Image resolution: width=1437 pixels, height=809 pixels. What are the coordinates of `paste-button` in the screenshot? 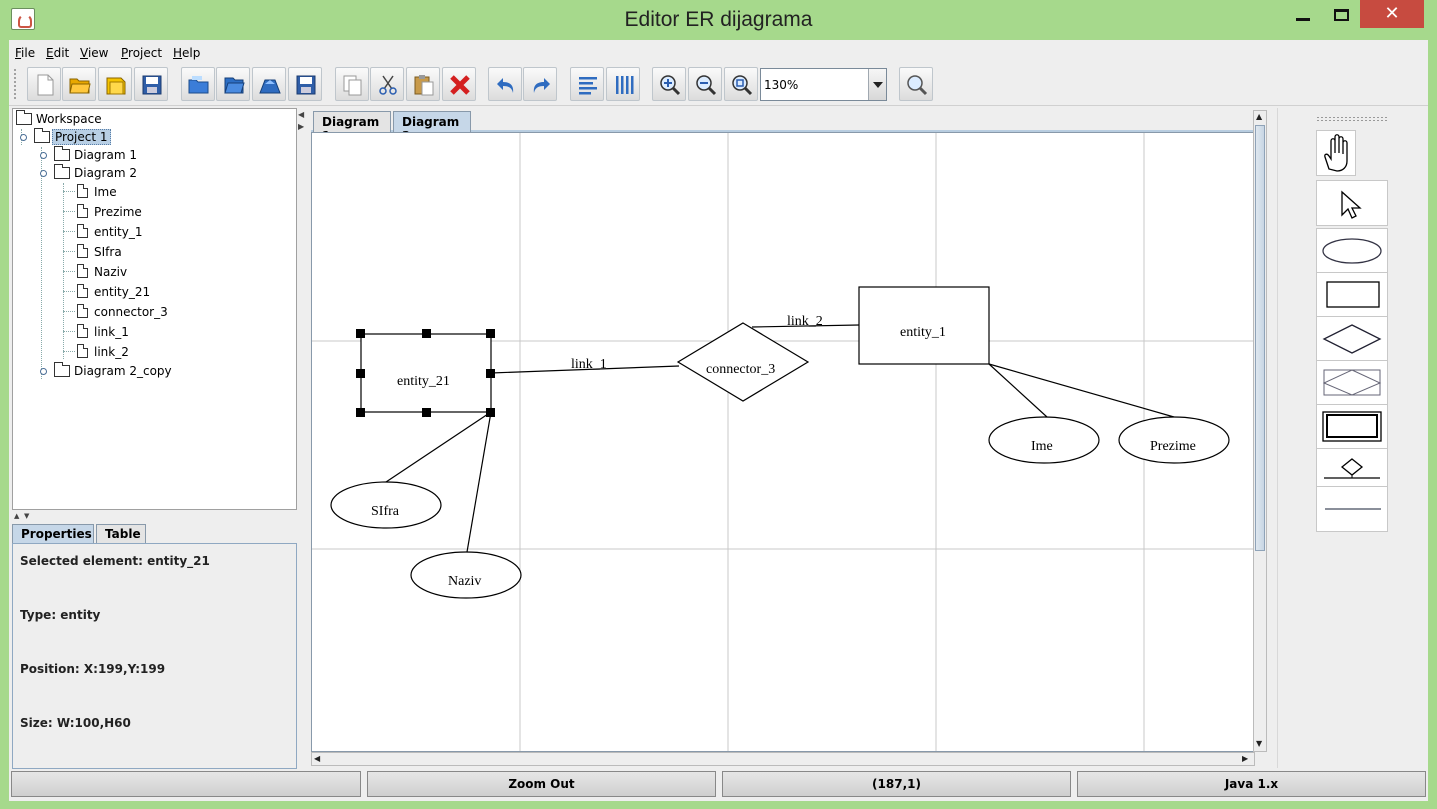 It's located at (423, 84).